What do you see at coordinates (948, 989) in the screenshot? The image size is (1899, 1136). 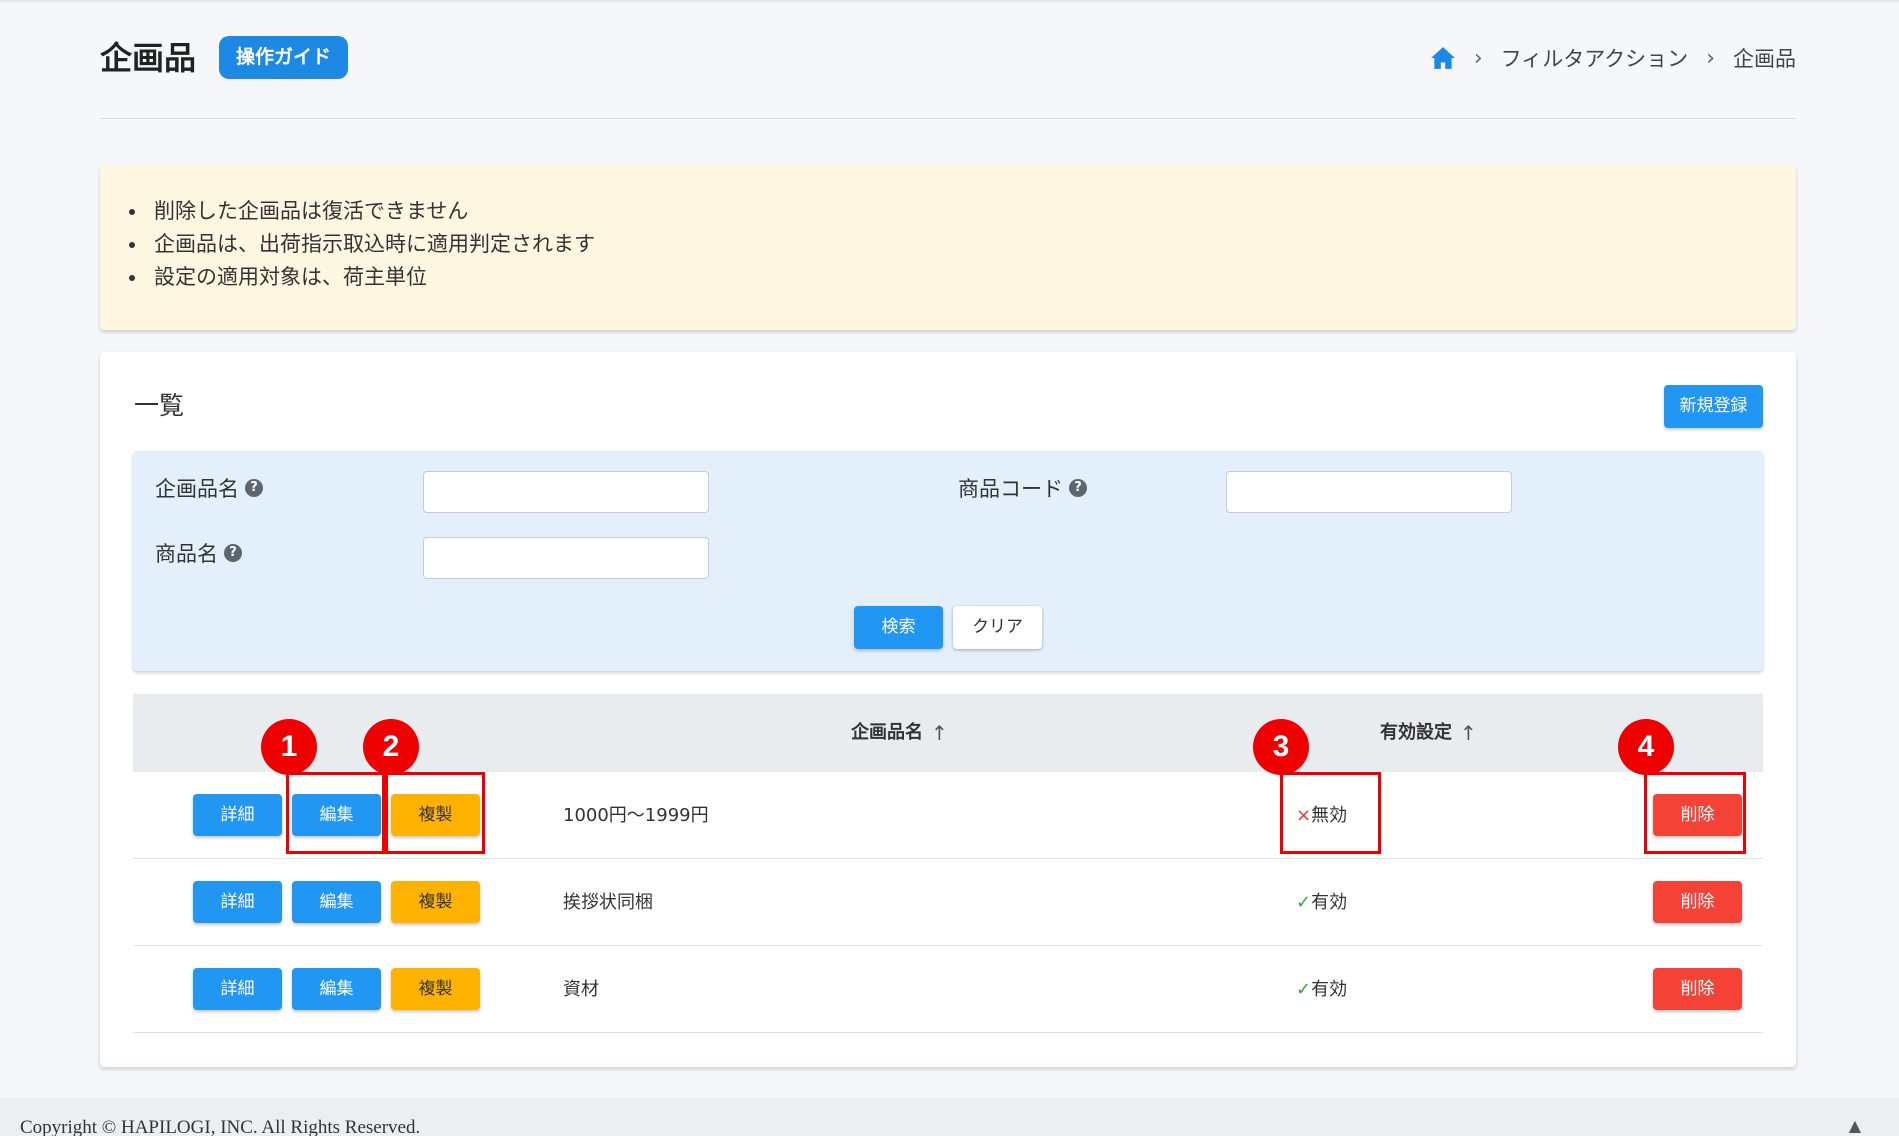 I see `table-row: 詳細 編集 複製 資材 ✓有効 削除` at bounding box center [948, 989].